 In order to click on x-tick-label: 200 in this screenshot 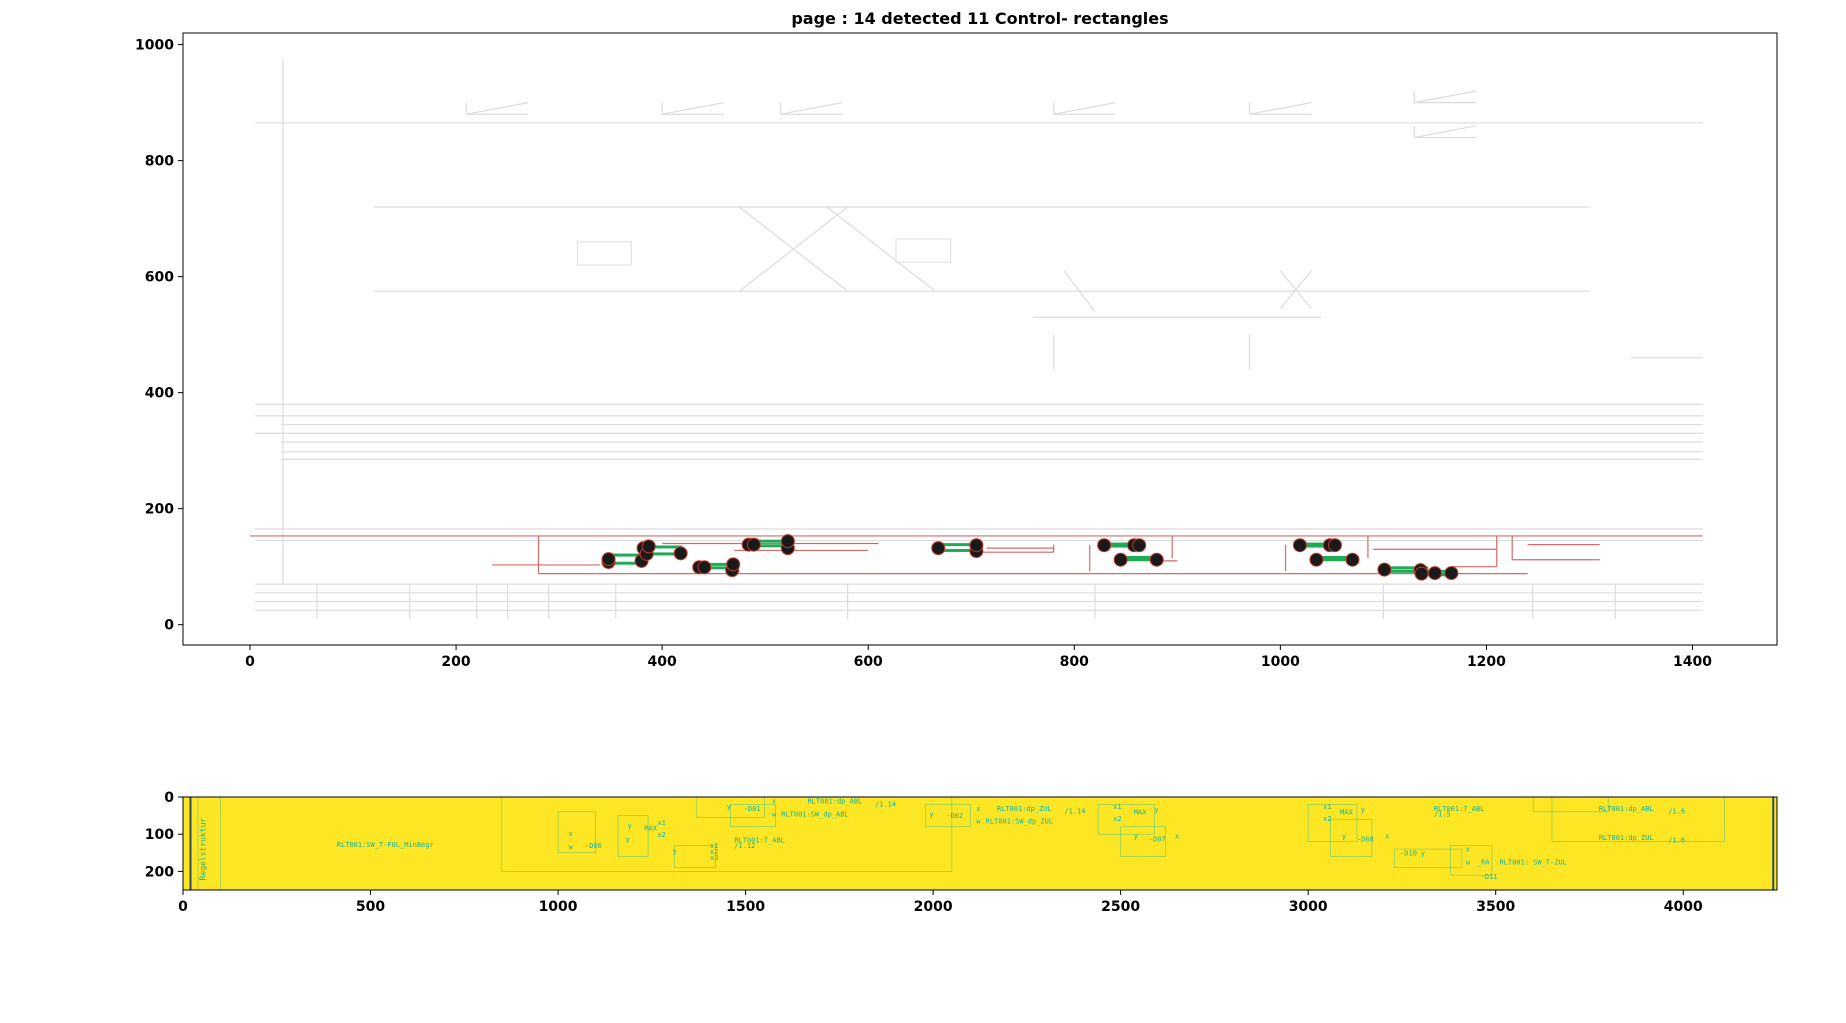, I will do `click(455, 662)`.